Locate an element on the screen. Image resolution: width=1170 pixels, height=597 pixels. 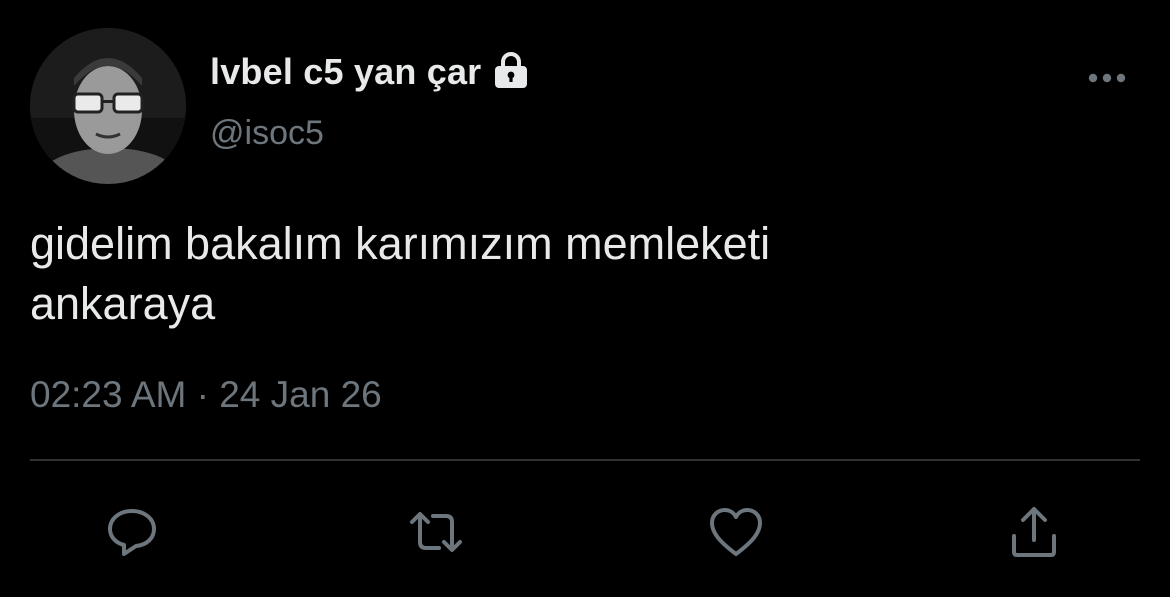
more-options-button is located at coordinates (1107, 78).